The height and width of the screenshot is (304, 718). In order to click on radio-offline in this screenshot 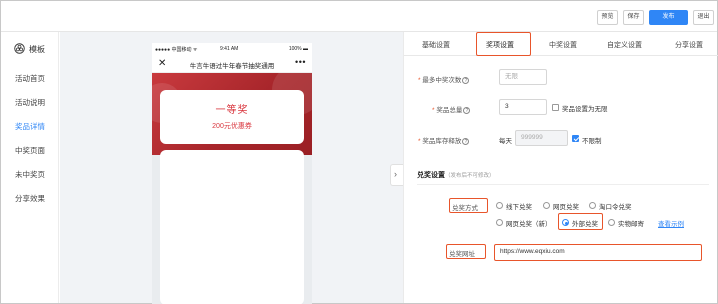, I will do `click(499, 205)`.